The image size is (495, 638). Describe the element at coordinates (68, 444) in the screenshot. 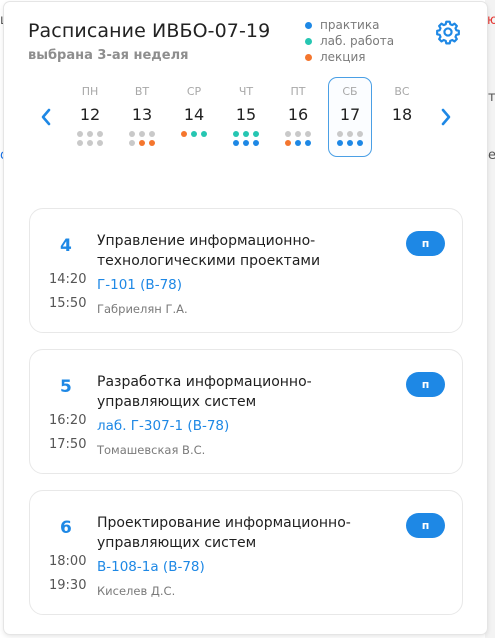

I see `lesson-end-time: 17:50` at that location.